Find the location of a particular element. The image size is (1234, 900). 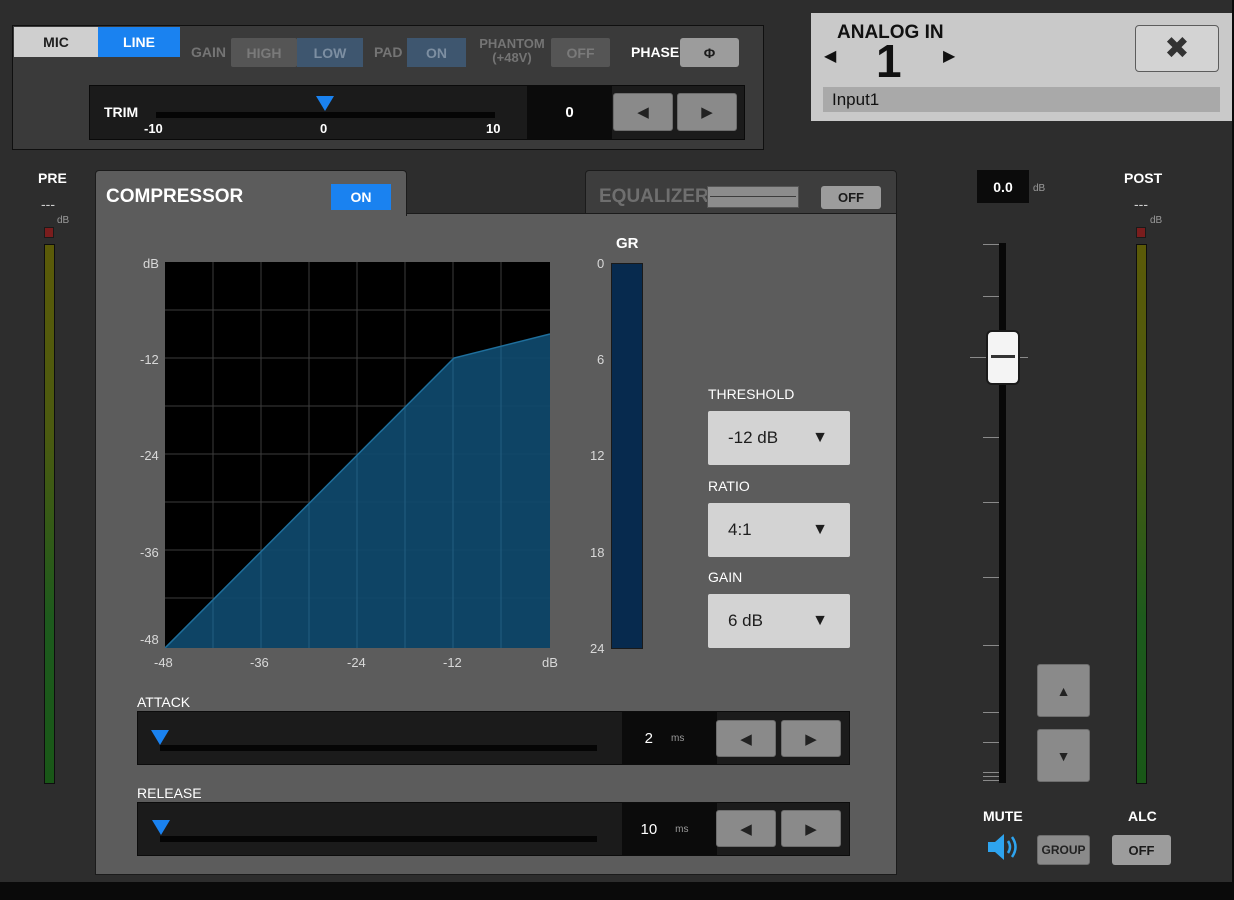

makeup-gain-label: GAIN is located at coordinates (725, 577).